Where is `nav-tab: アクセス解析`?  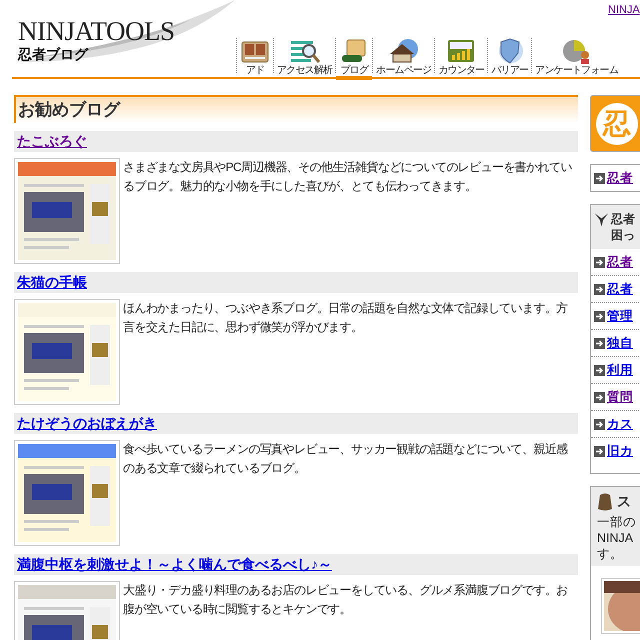 nav-tab: アクセス解析 is located at coordinates (305, 59).